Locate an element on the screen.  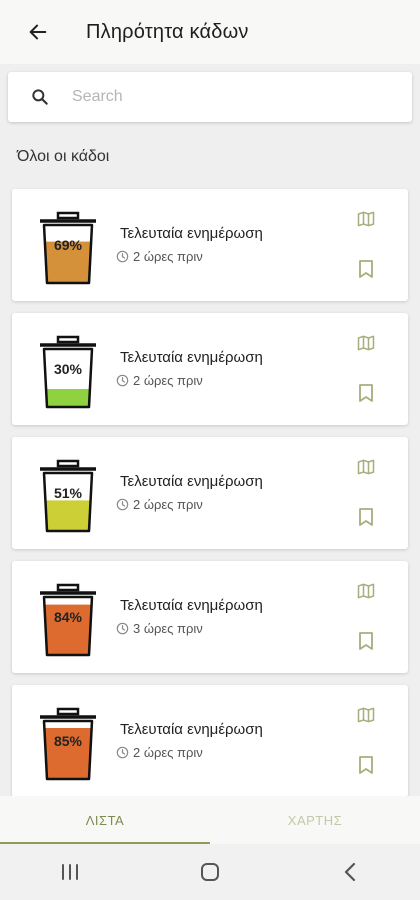
bin-card: 30% Τελευταία ενημέρωση 2 ώρες πριν is located at coordinates (210, 369).